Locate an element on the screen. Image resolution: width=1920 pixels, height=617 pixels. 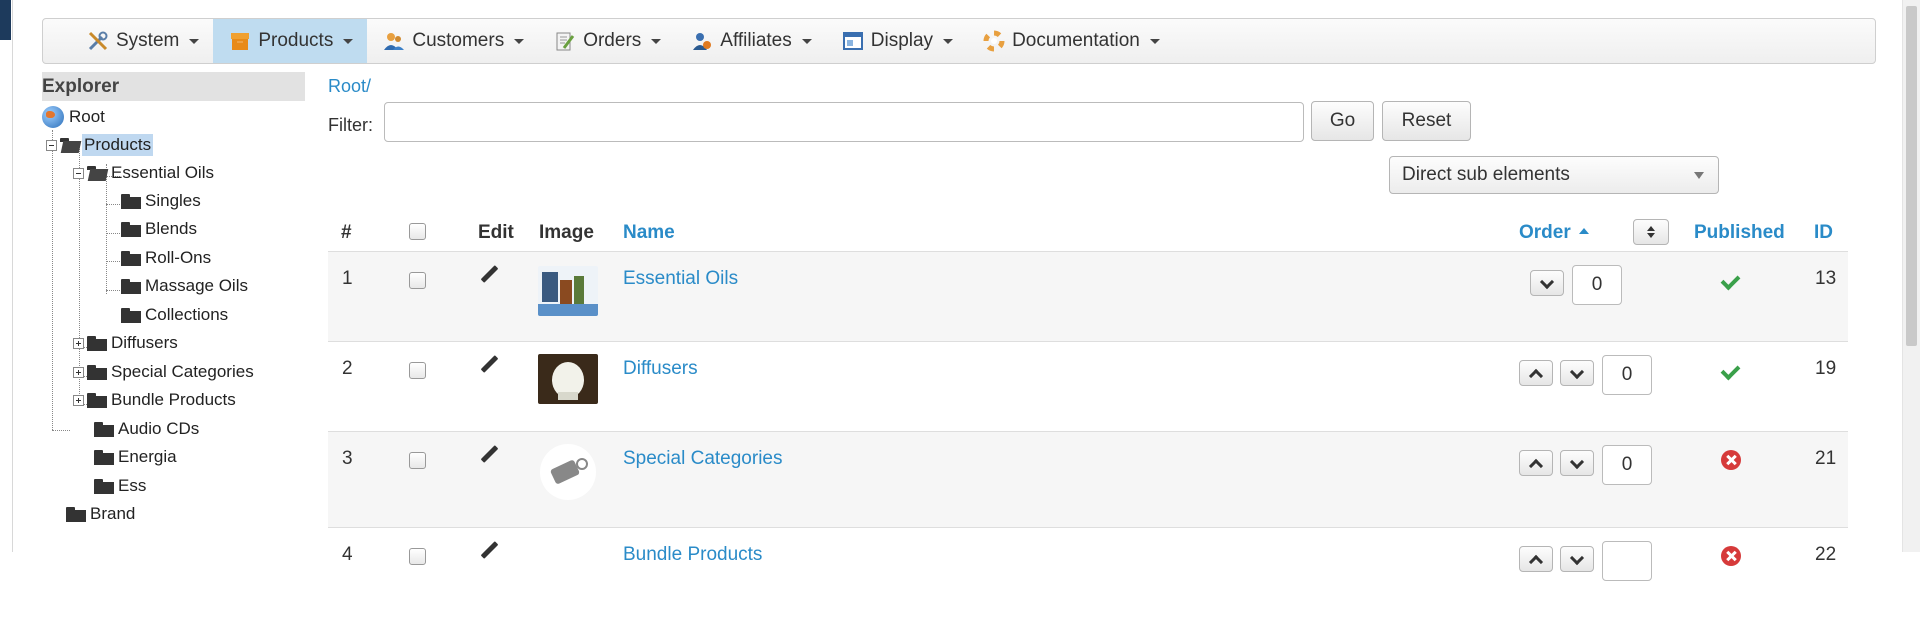
go-button: Go is located at coordinates (1342, 121).